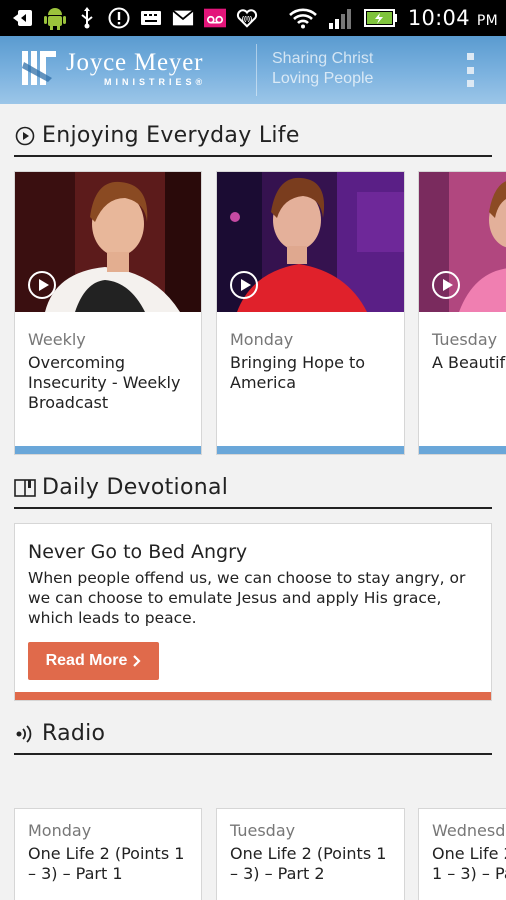 The height and width of the screenshot is (900, 506). What do you see at coordinates (469, 863) in the screenshot?
I see `radio-title: One Life 2 (Points 1 – 3) – Part 3` at bounding box center [469, 863].